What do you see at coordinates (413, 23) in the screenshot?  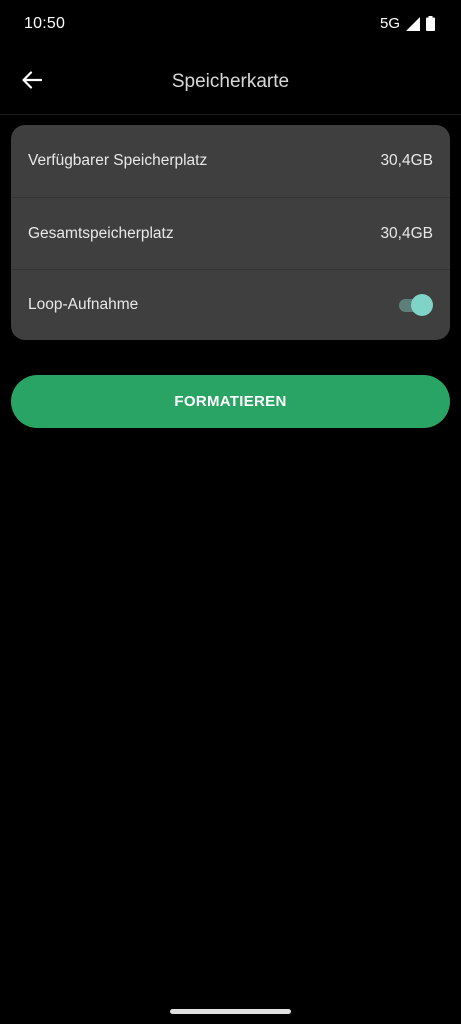 I see `signal-icon` at bounding box center [413, 23].